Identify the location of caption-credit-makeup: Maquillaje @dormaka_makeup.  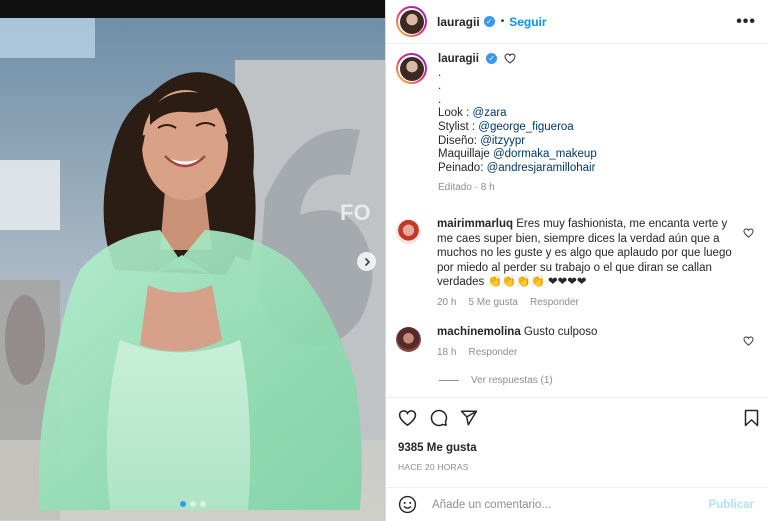
(517, 154).